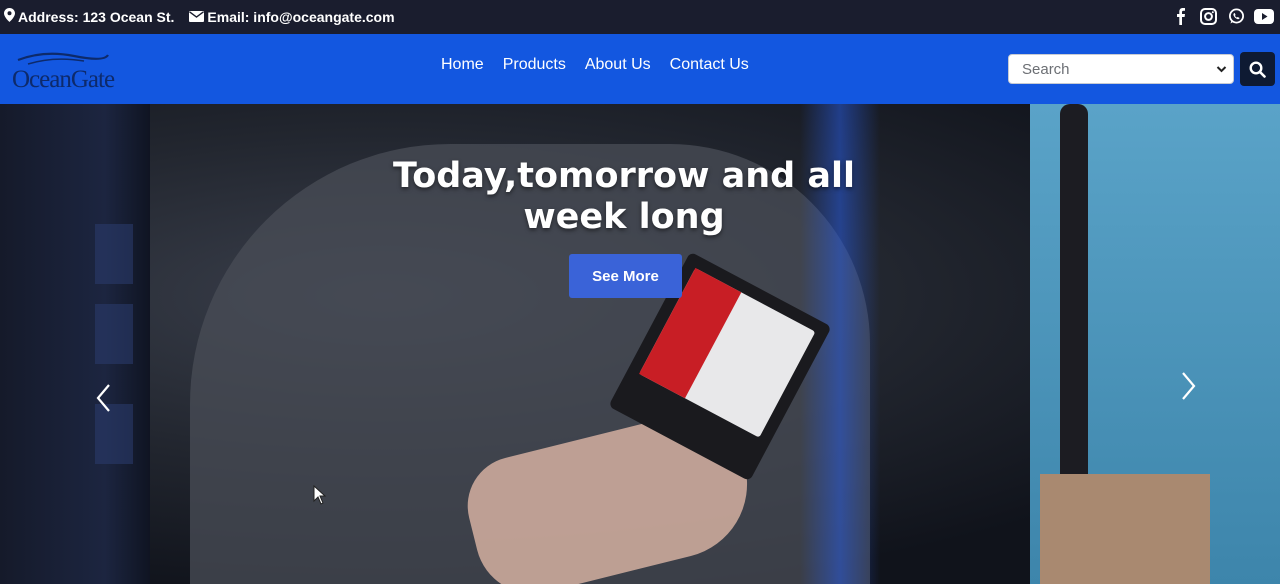  I want to click on email-text: Email: info@oceangate.com, so click(300, 17).